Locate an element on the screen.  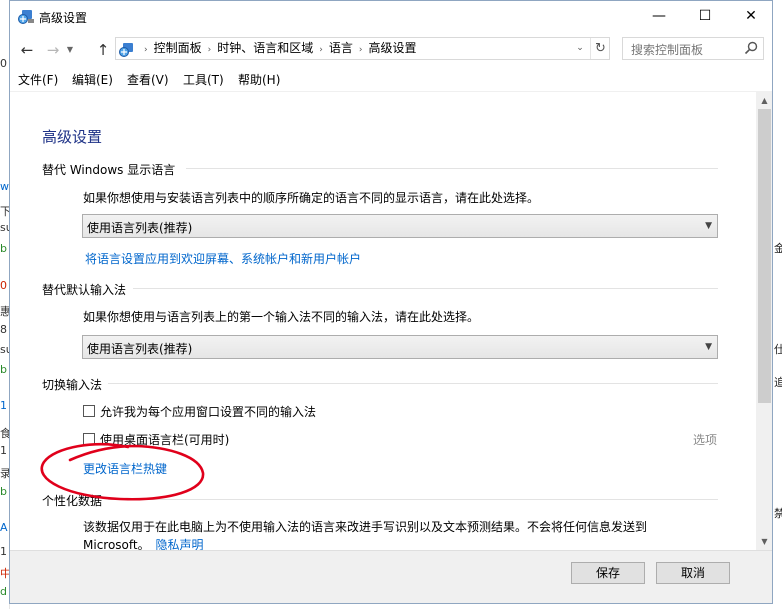
personalization-description-cont: Microsoft。 隐私声明 is located at coordinates (143, 543).